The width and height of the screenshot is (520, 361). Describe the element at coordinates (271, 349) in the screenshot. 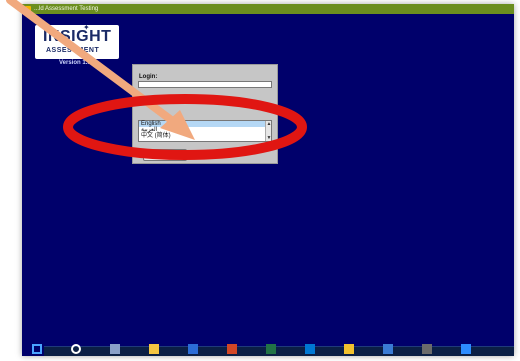

I see `excel-icon` at that location.